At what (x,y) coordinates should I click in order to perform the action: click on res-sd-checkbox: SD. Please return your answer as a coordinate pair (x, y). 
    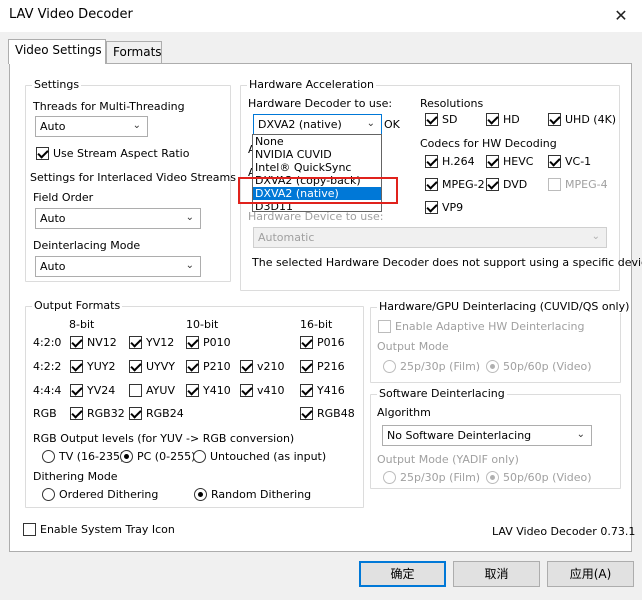
    Looking at the image, I should click on (441, 119).